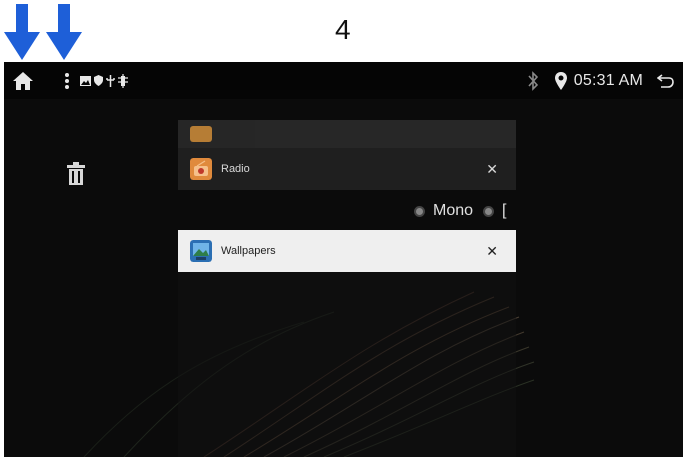  Describe the element at coordinates (560, 80) in the screenshot. I see `location-icon` at that location.